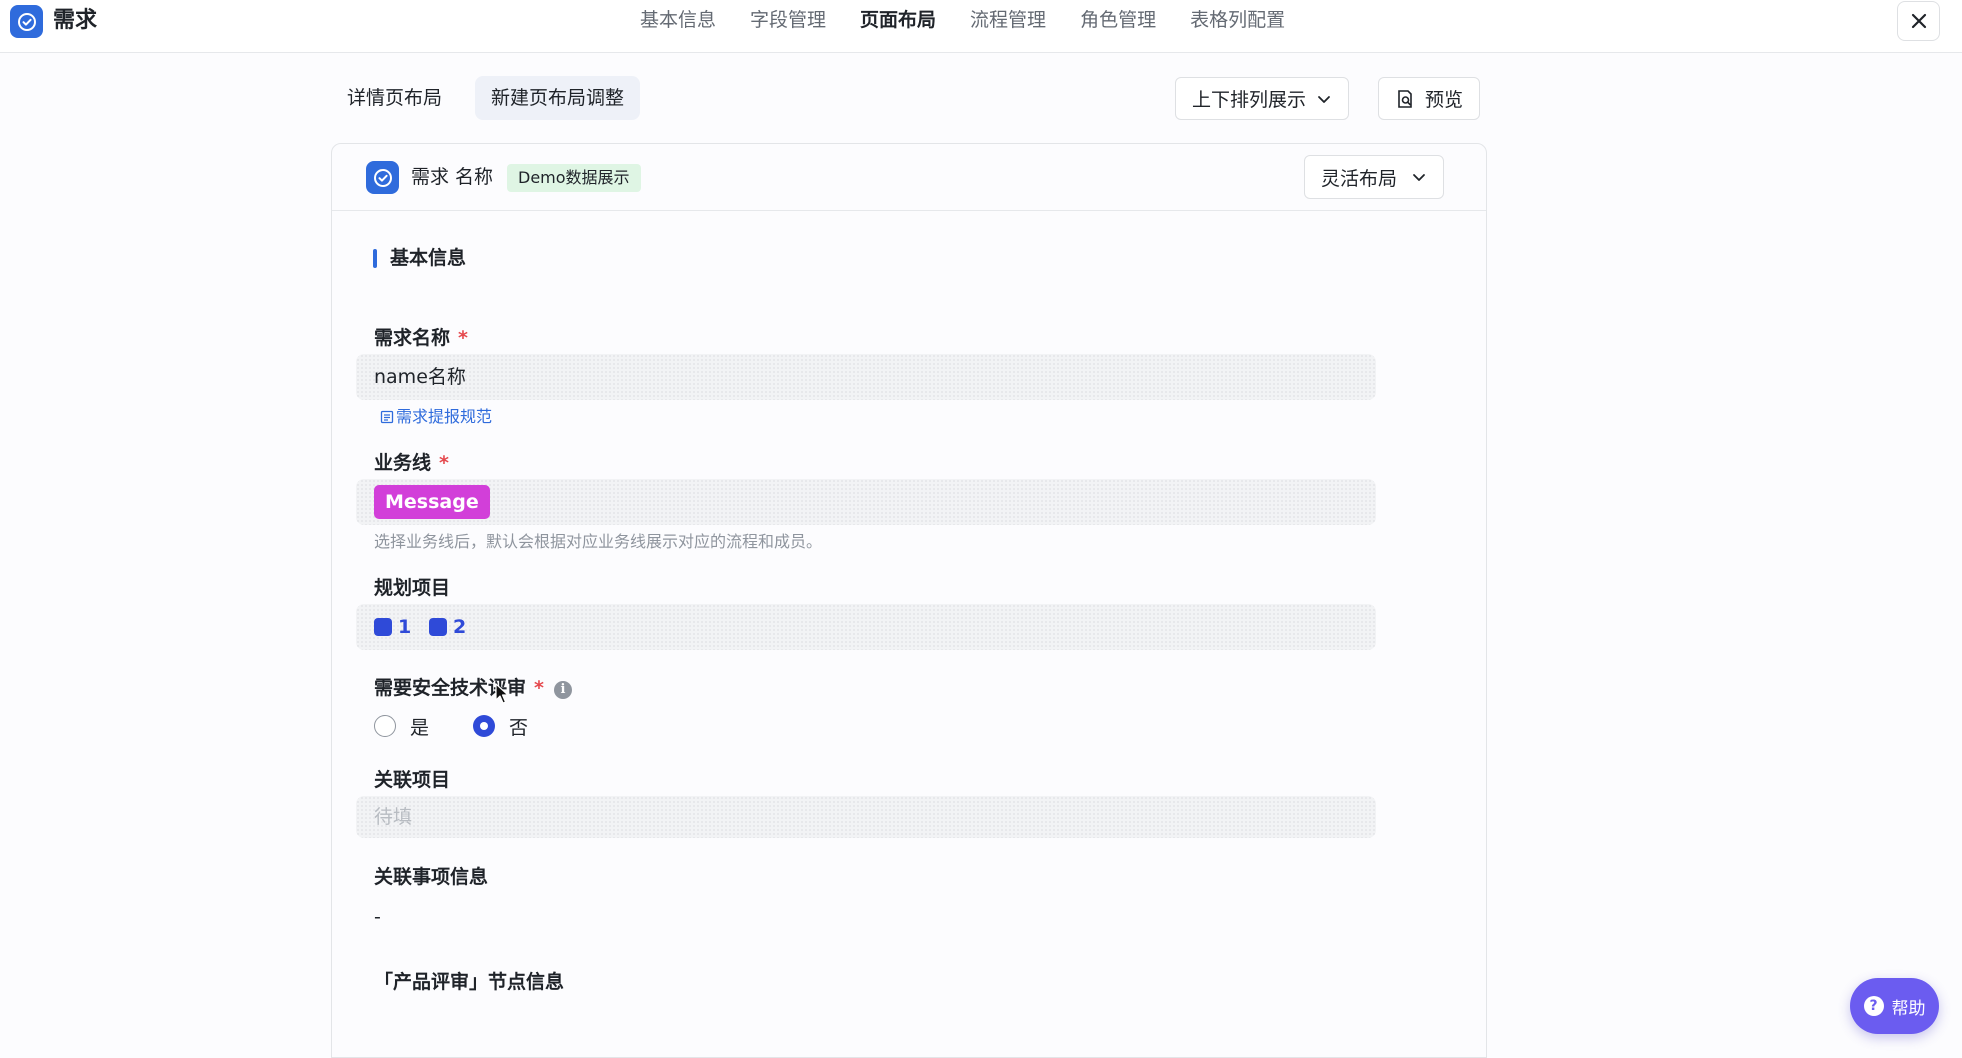 The image size is (1962, 1058). What do you see at coordinates (428, 258) in the screenshot?
I see `section-title: 基本信息` at bounding box center [428, 258].